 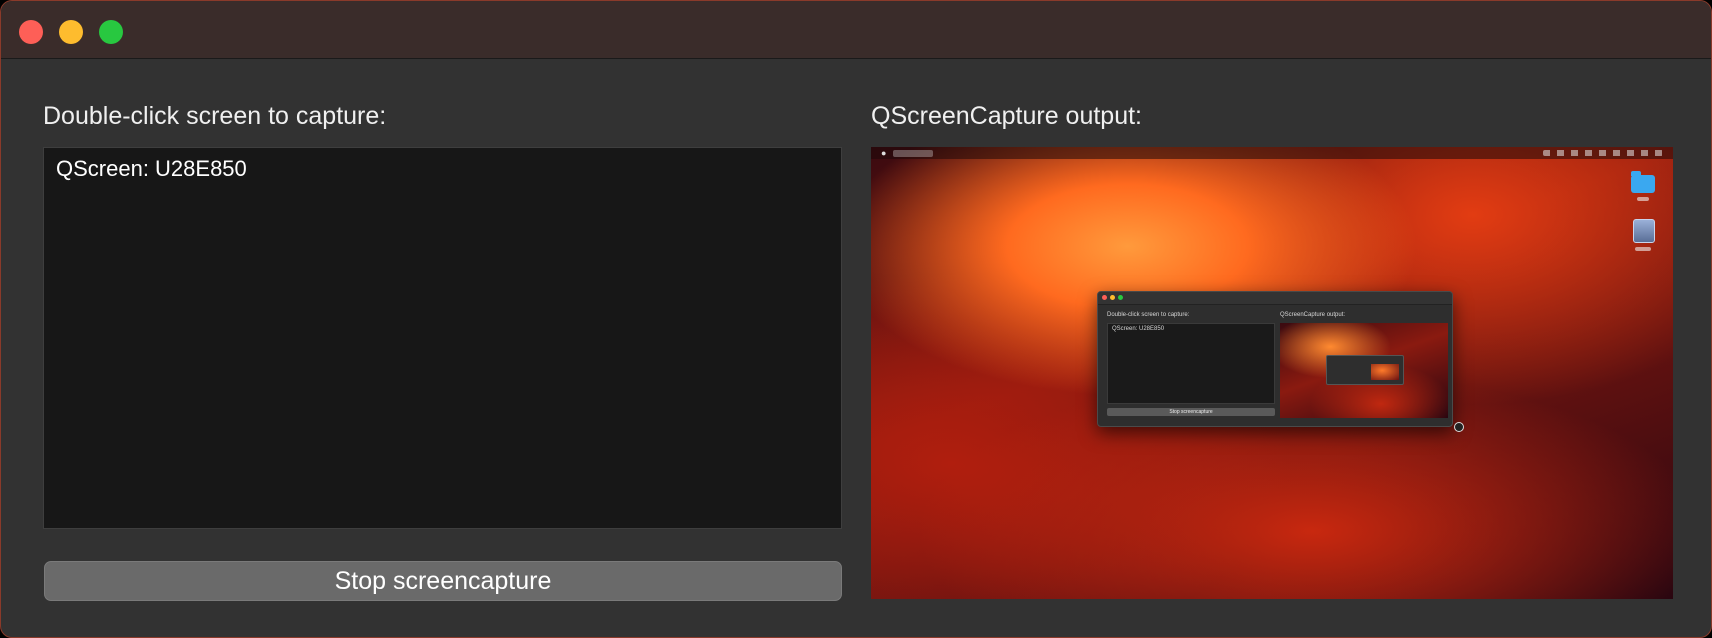 What do you see at coordinates (884, 153) in the screenshot?
I see `apple-icon: ●` at bounding box center [884, 153].